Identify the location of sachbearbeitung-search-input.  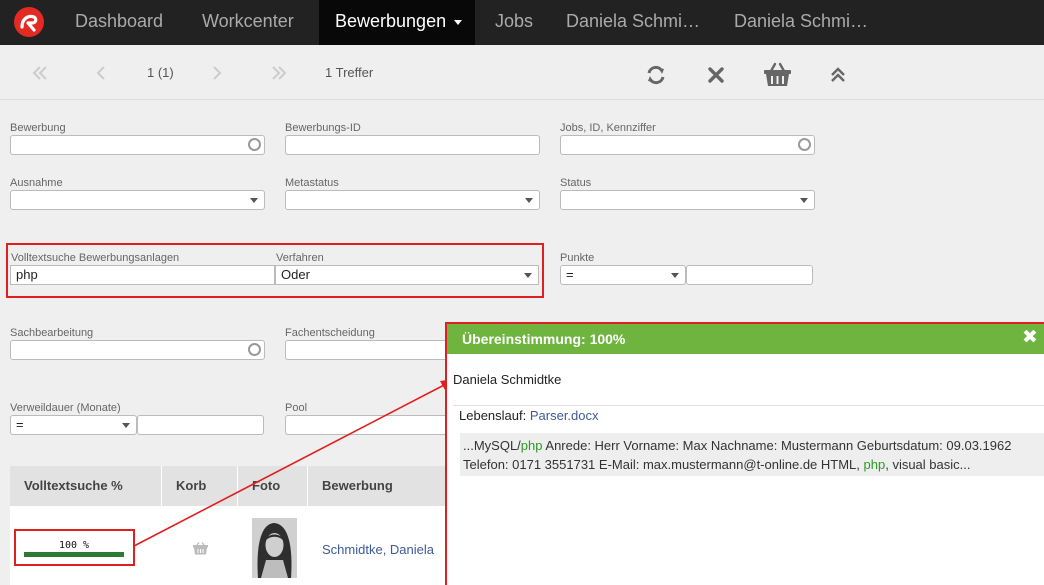
(137, 350).